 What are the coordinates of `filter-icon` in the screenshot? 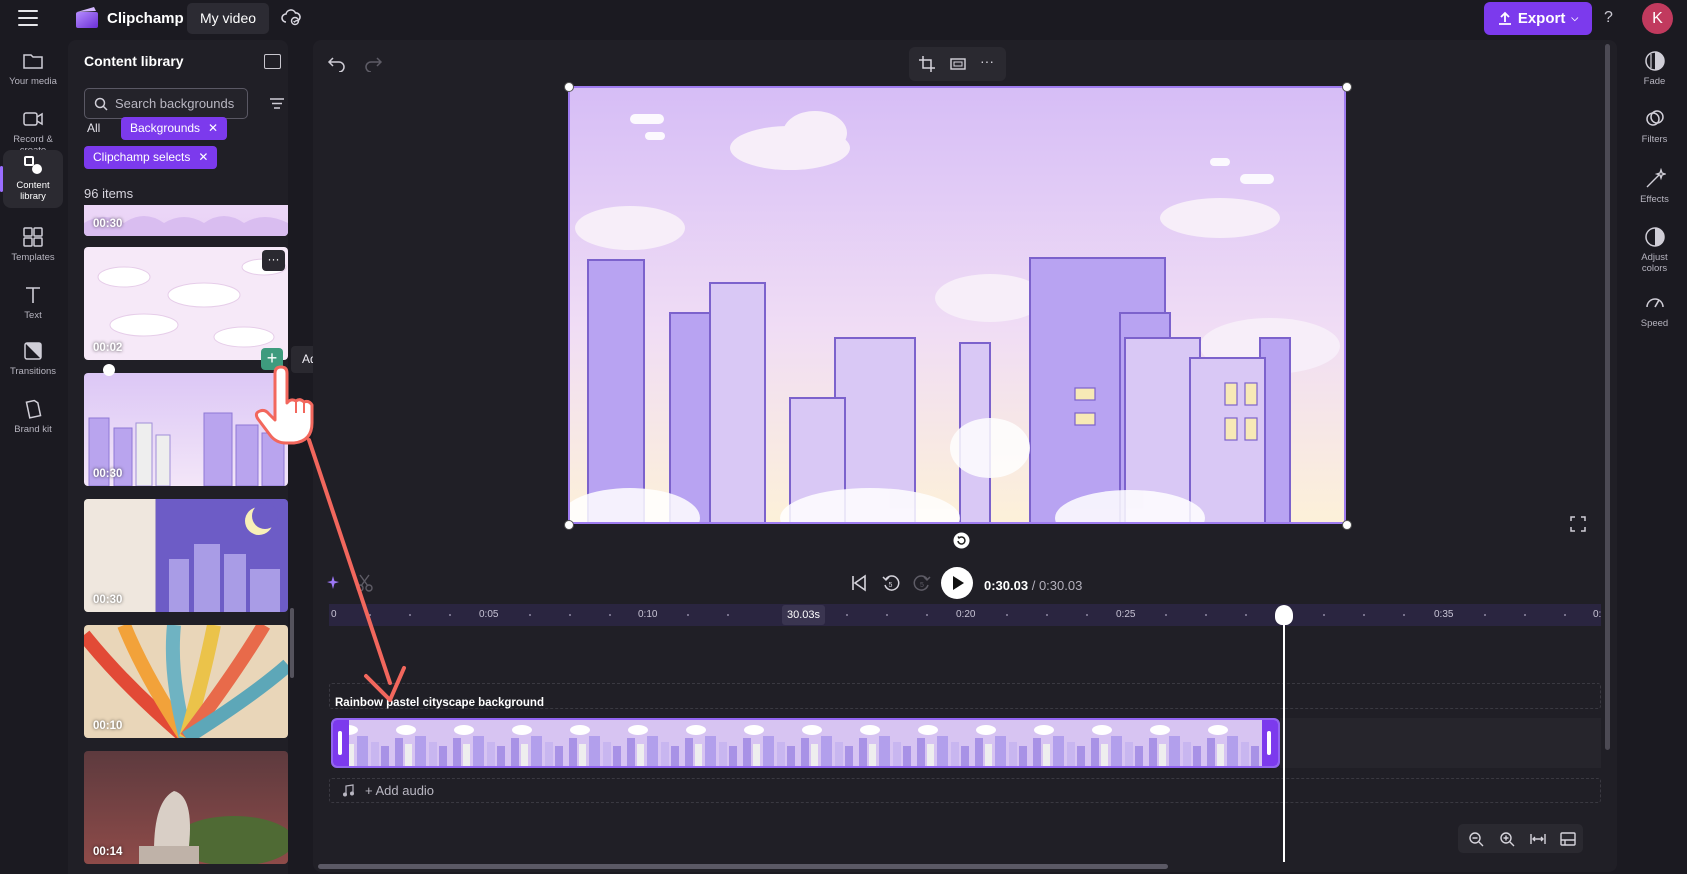 It's located at (277, 103).